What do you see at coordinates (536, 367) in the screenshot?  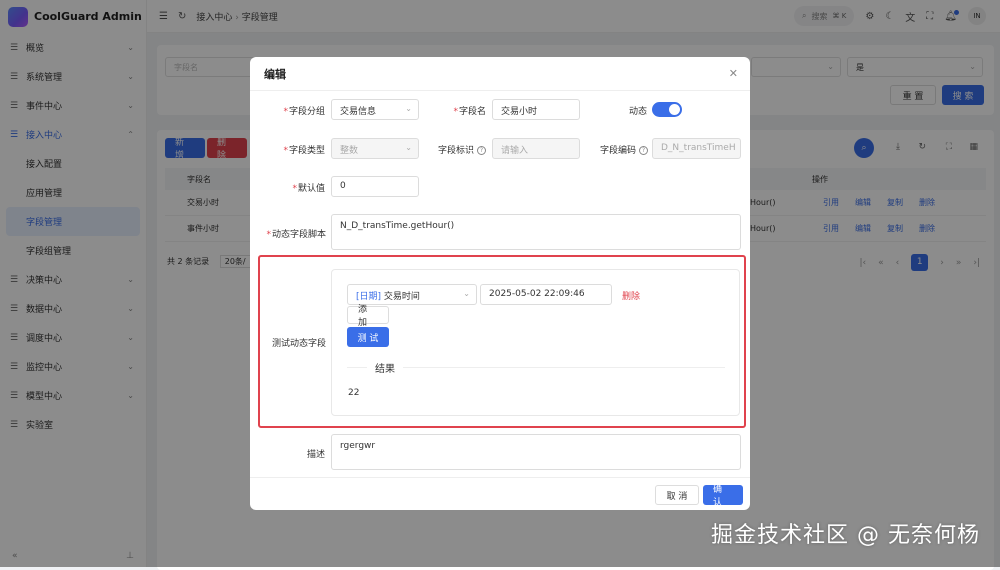 I see `result-divider` at bounding box center [536, 367].